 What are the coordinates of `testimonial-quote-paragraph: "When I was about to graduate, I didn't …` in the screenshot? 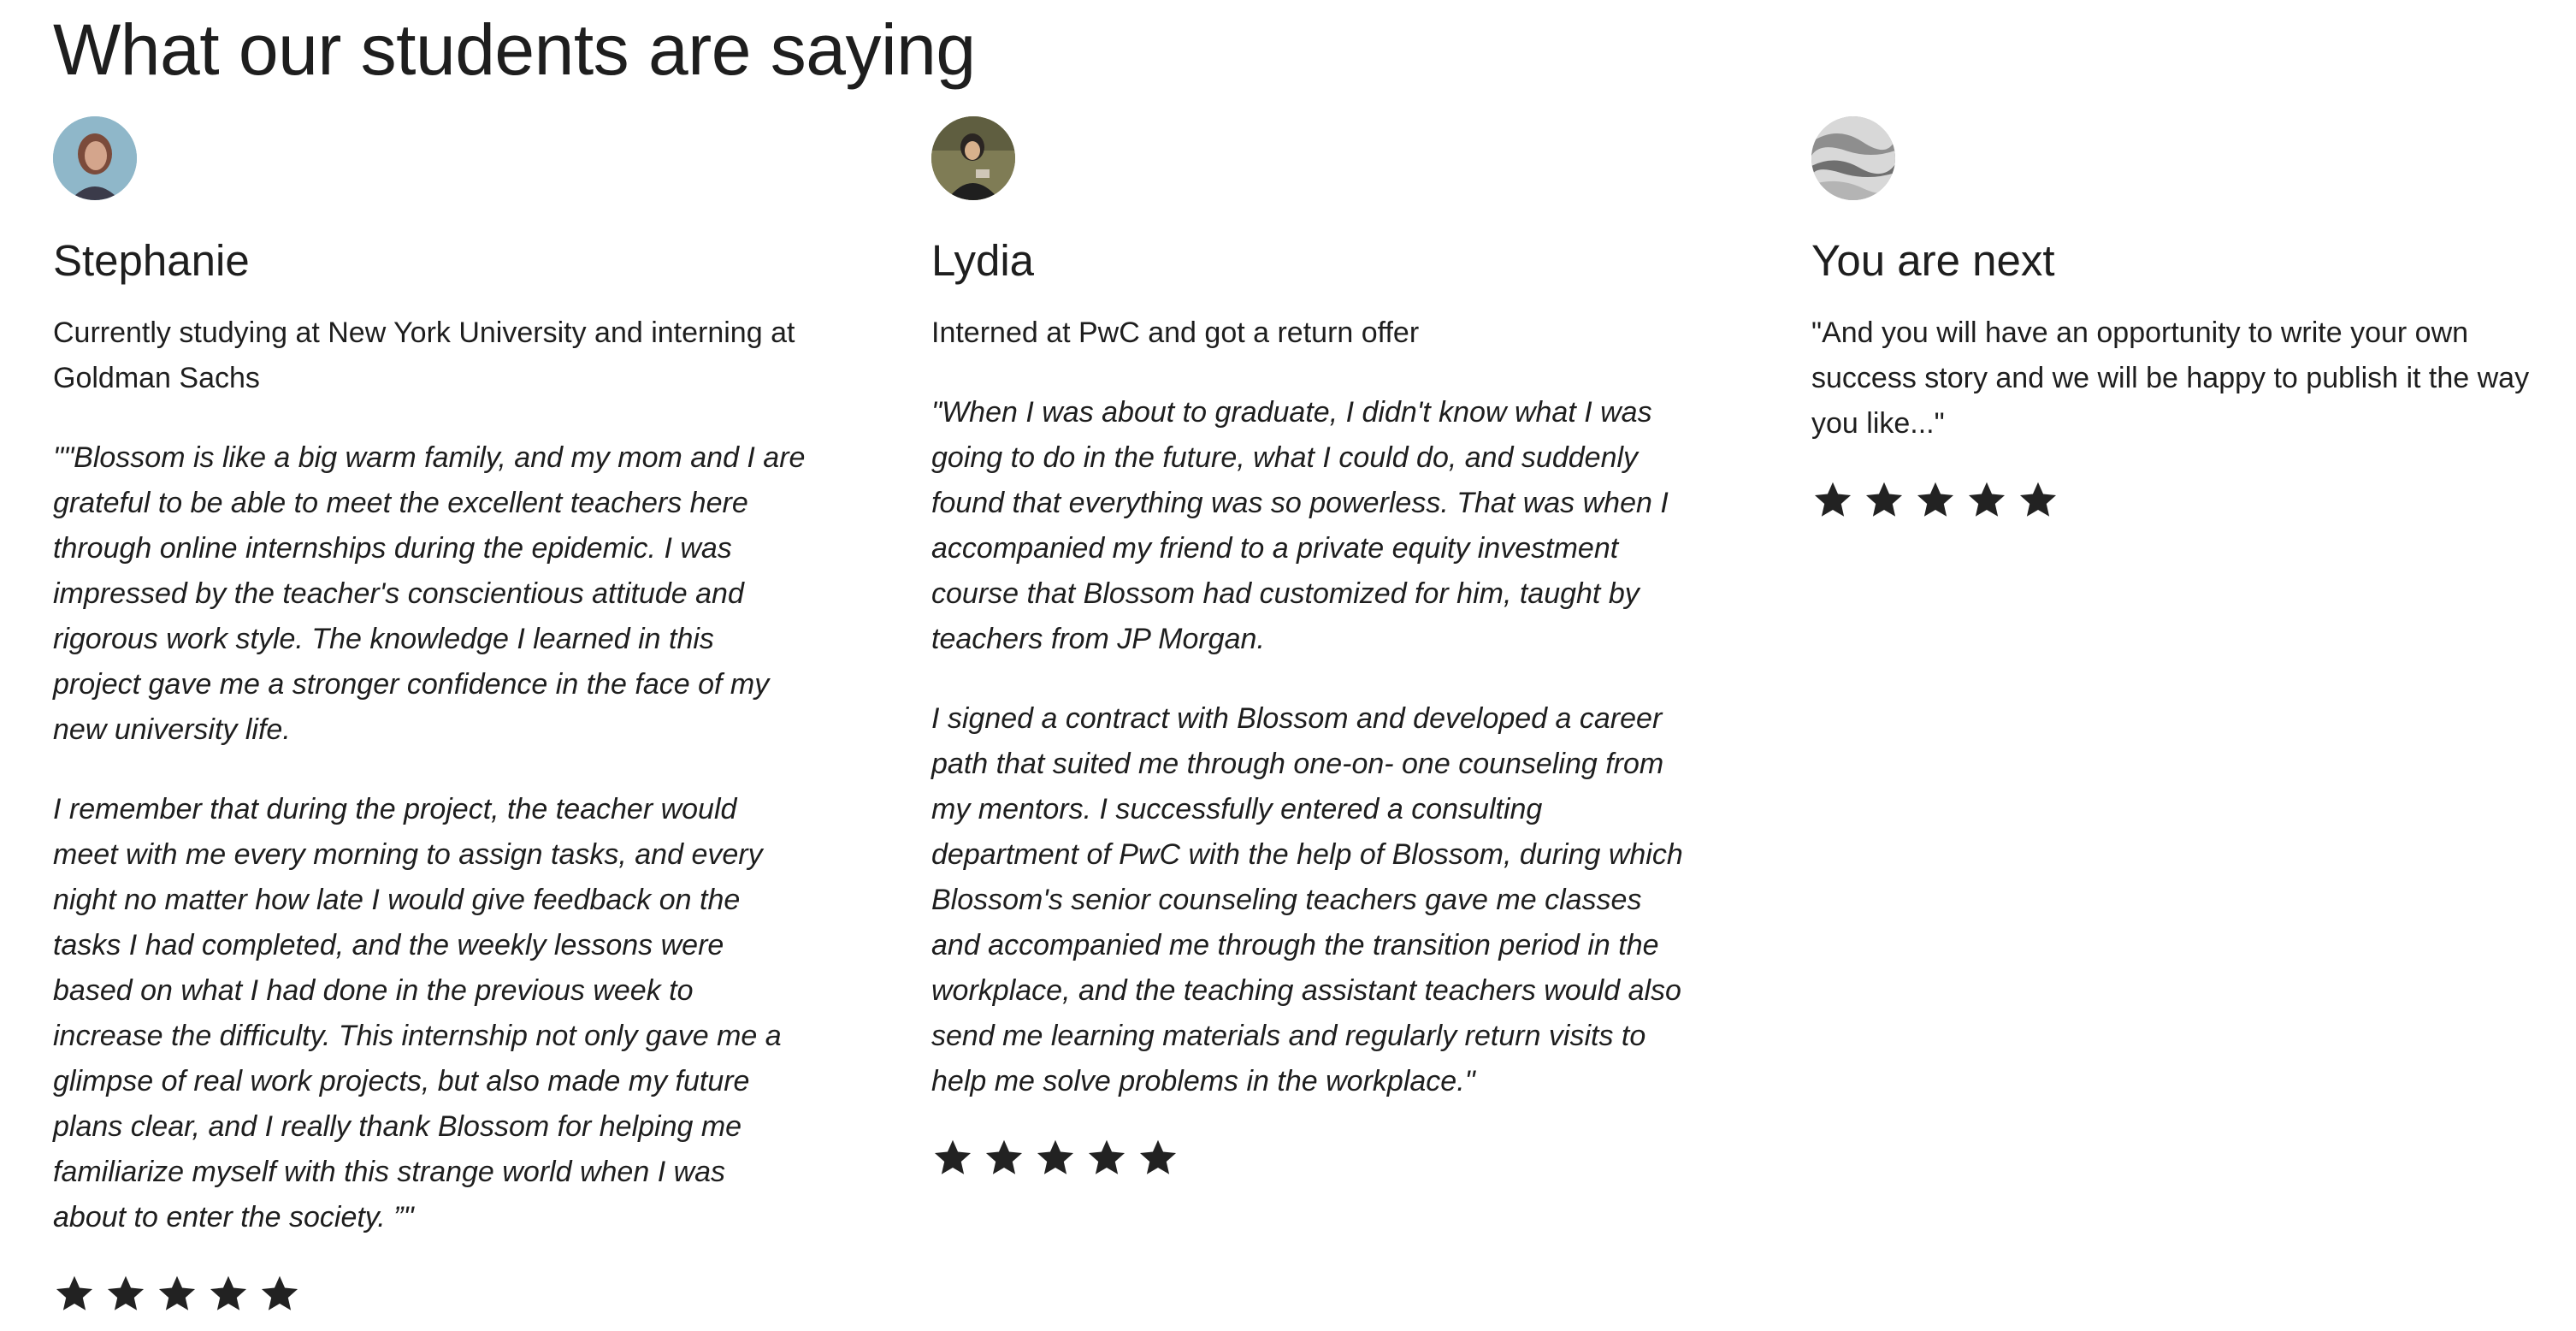 It's located at (1300, 526).